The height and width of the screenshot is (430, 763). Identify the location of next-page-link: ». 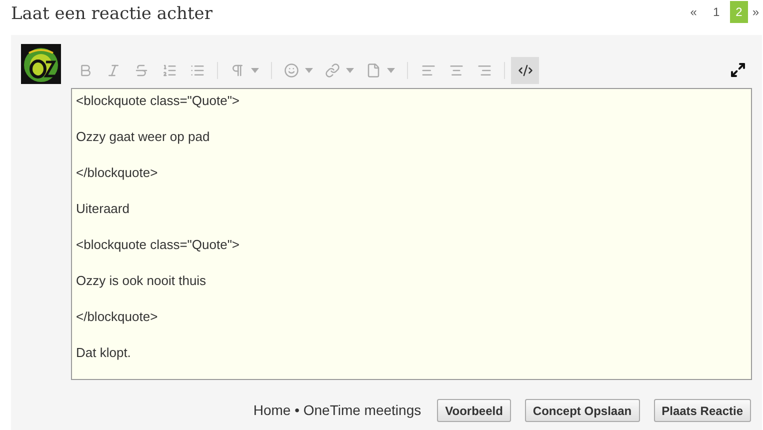
(755, 12).